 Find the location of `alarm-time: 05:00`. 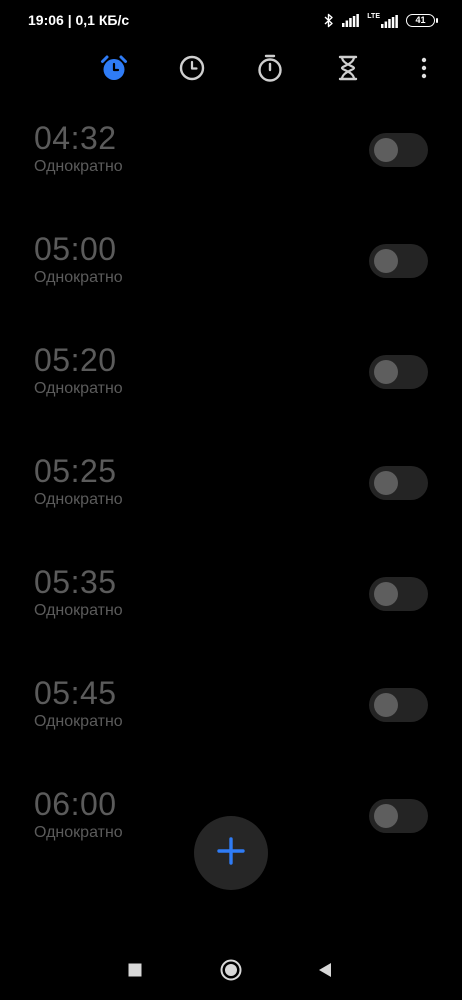

alarm-time: 05:00 is located at coordinates (75, 249).